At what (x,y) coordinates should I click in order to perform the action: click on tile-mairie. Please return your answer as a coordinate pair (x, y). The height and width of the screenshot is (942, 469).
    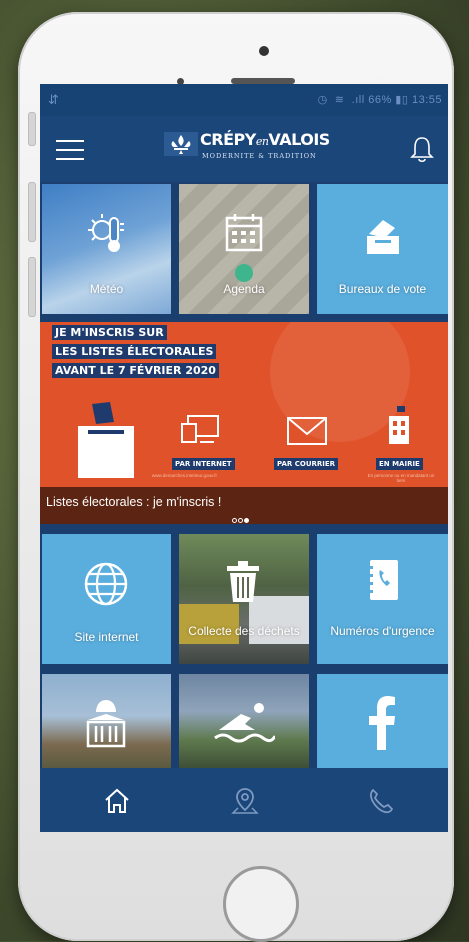
    Looking at the image, I should click on (106, 721).